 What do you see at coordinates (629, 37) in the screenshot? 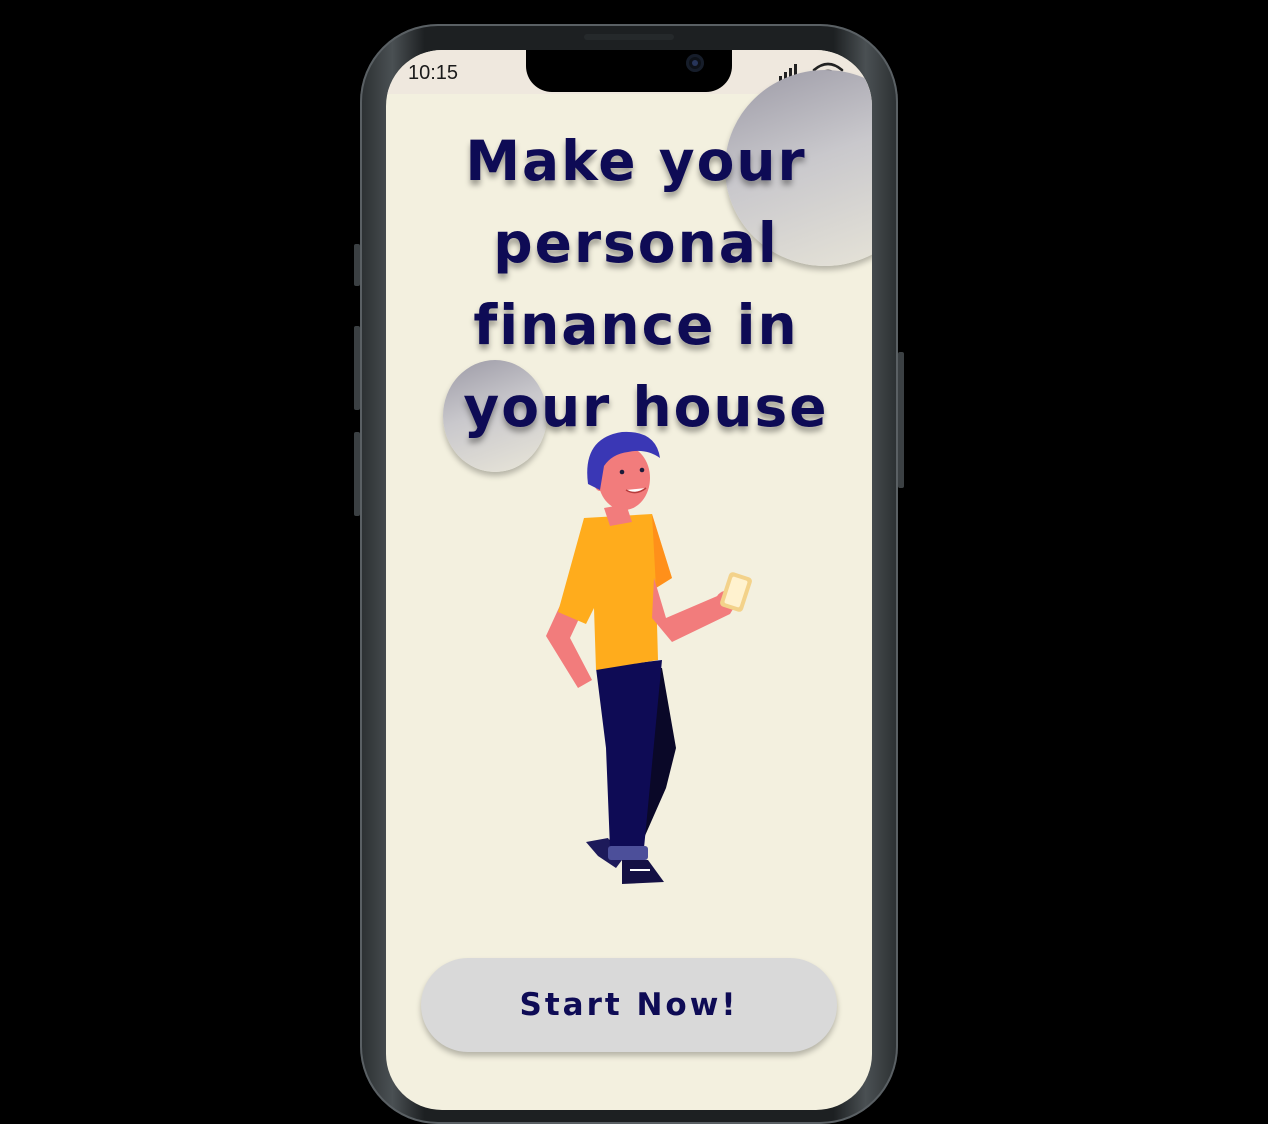
I see `earpiece-speaker` at bounding box center [629, 37].